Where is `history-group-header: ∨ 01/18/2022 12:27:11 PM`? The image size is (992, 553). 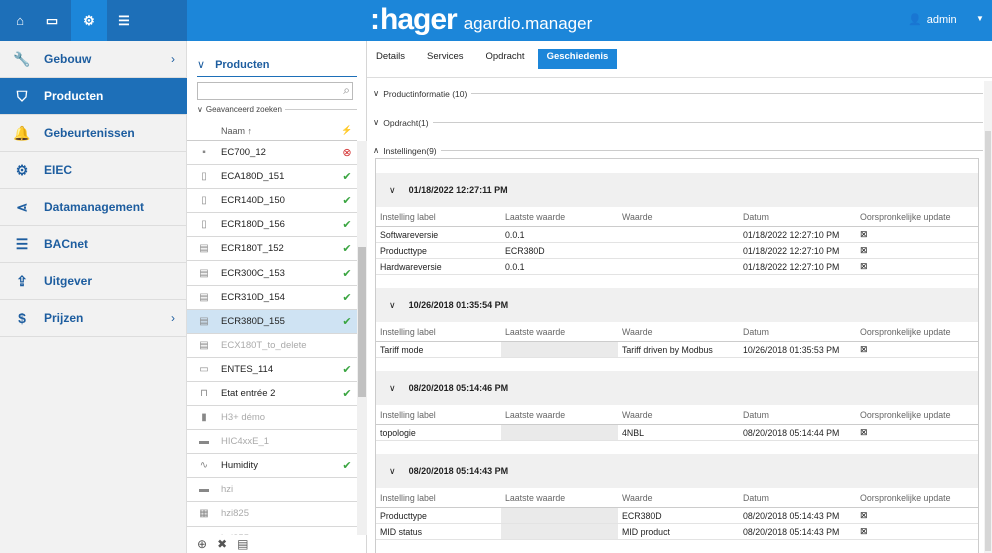 history-group-header: ∨ 01/18/2022 12:27:11 PM is located at coordinates (677, 190).